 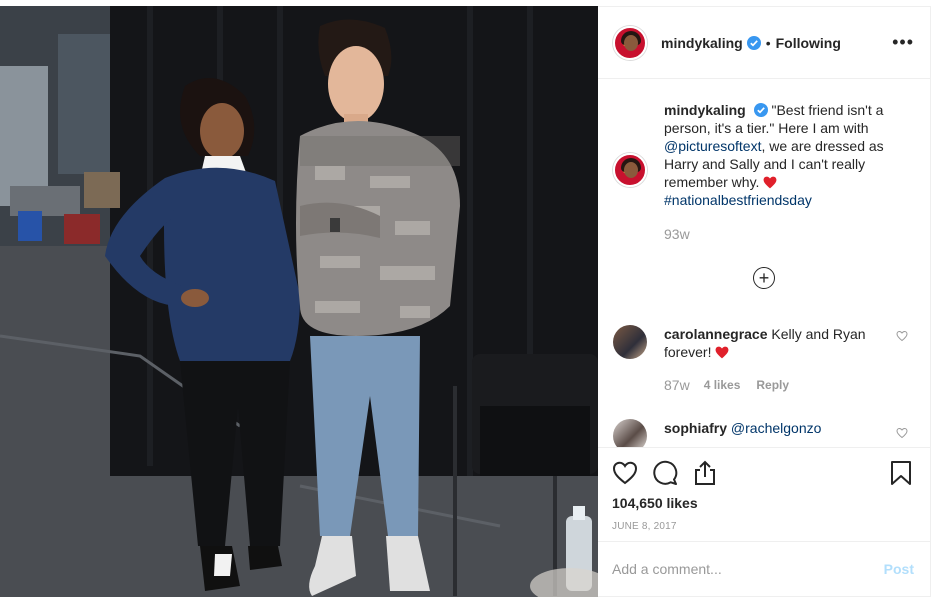 What do you see at coordinates (776, 428) in the screenshot?
I see `comment-mention: @rachelgonzo` at bounding box center [776, 428].